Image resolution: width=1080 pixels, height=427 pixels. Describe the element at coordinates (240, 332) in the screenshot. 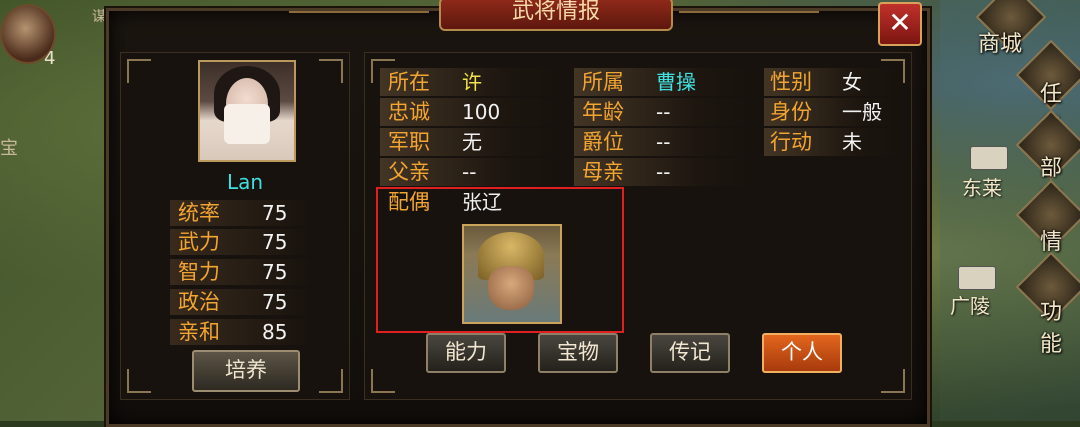

I see `stat-row-charm: 亲和 85` at that location.